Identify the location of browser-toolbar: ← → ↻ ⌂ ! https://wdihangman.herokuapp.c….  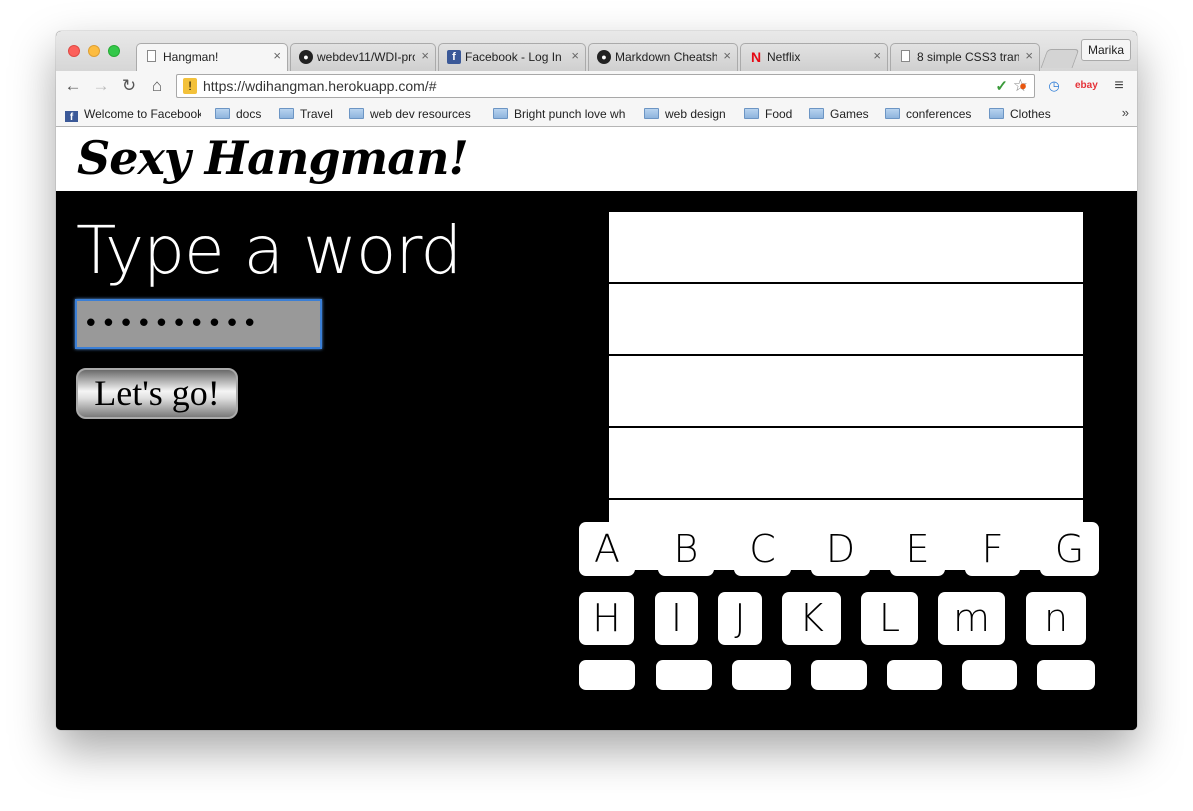
(596, 86).